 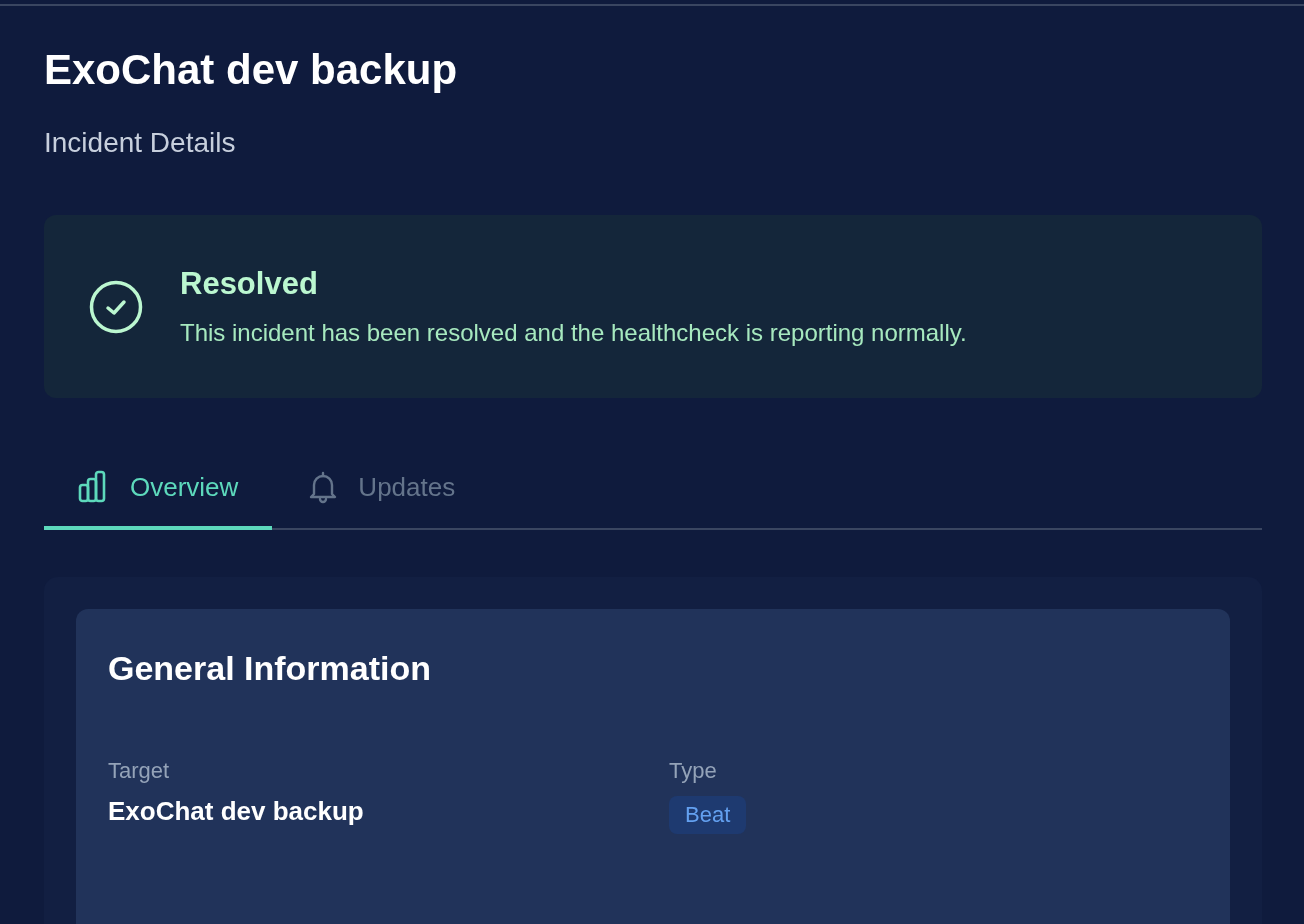 I want to click on alert-title: Resolved, so click(x=249, y=284).